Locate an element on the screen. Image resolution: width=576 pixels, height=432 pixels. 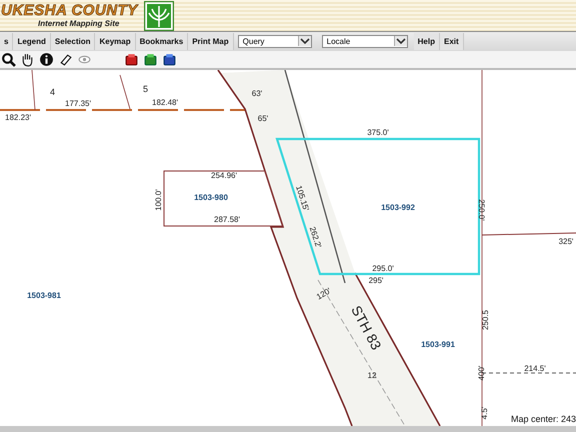
menu-button: Selection is located at coordinates (73, 41).